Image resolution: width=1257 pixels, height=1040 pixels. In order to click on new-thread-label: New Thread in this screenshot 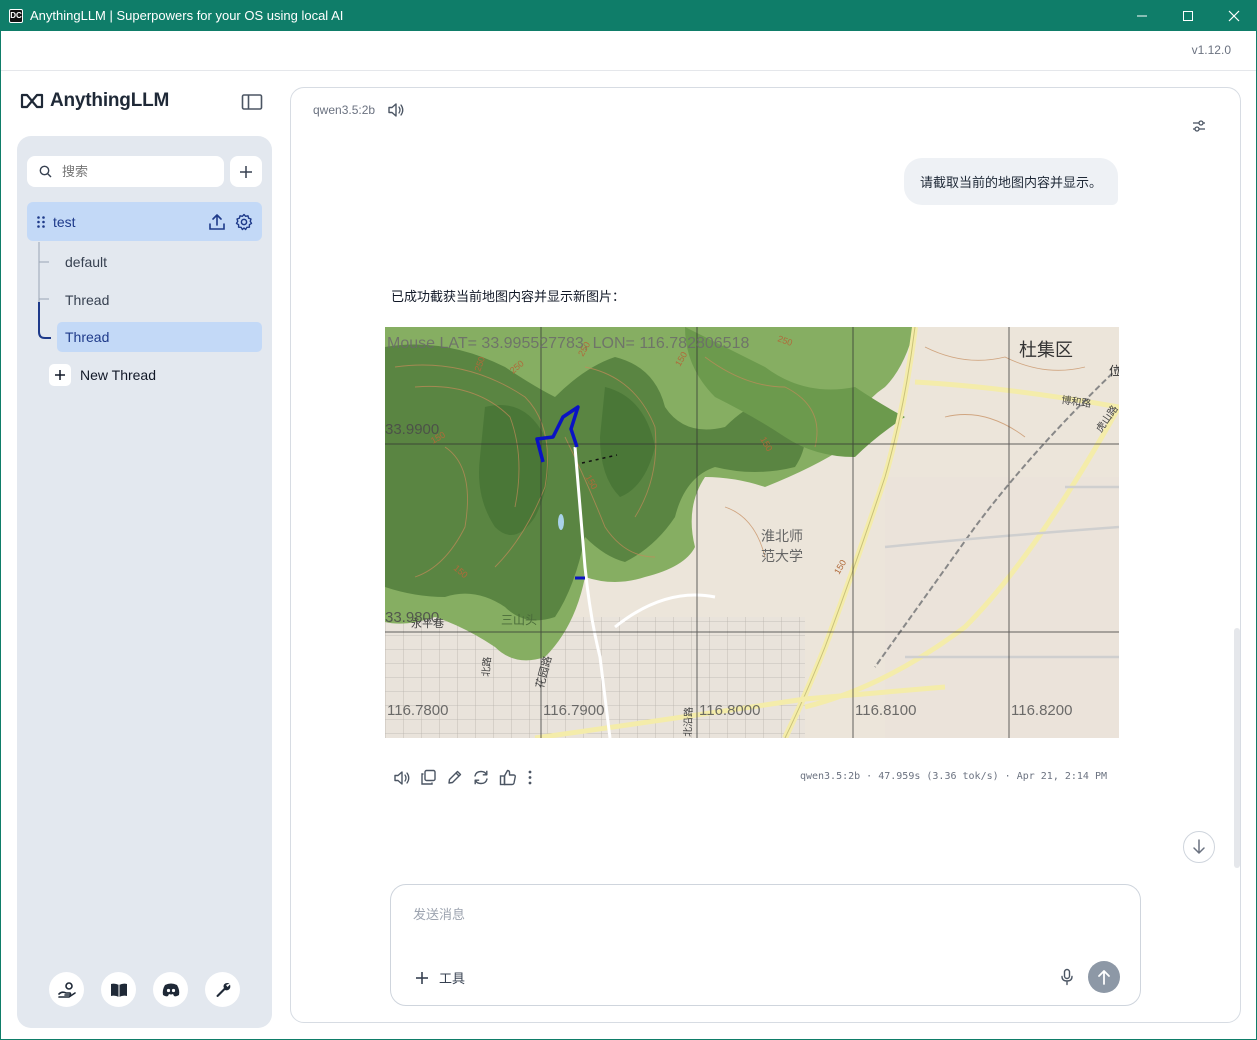, I will do `click(118, 375)`.